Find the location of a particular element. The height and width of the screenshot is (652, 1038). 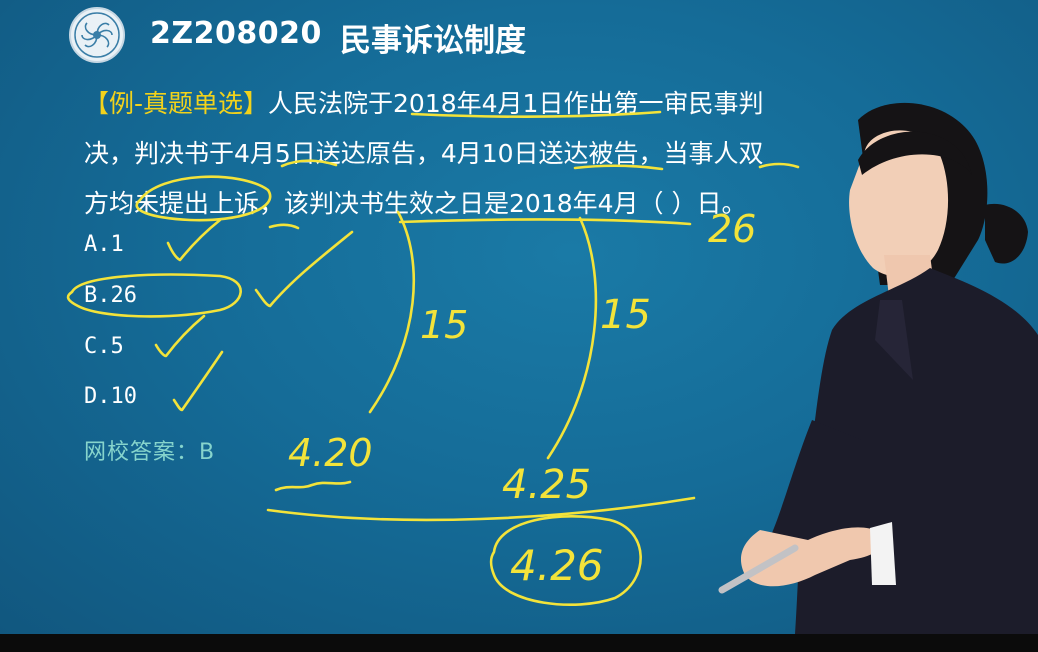

tick-option-c is located at coordinates (180, 336).